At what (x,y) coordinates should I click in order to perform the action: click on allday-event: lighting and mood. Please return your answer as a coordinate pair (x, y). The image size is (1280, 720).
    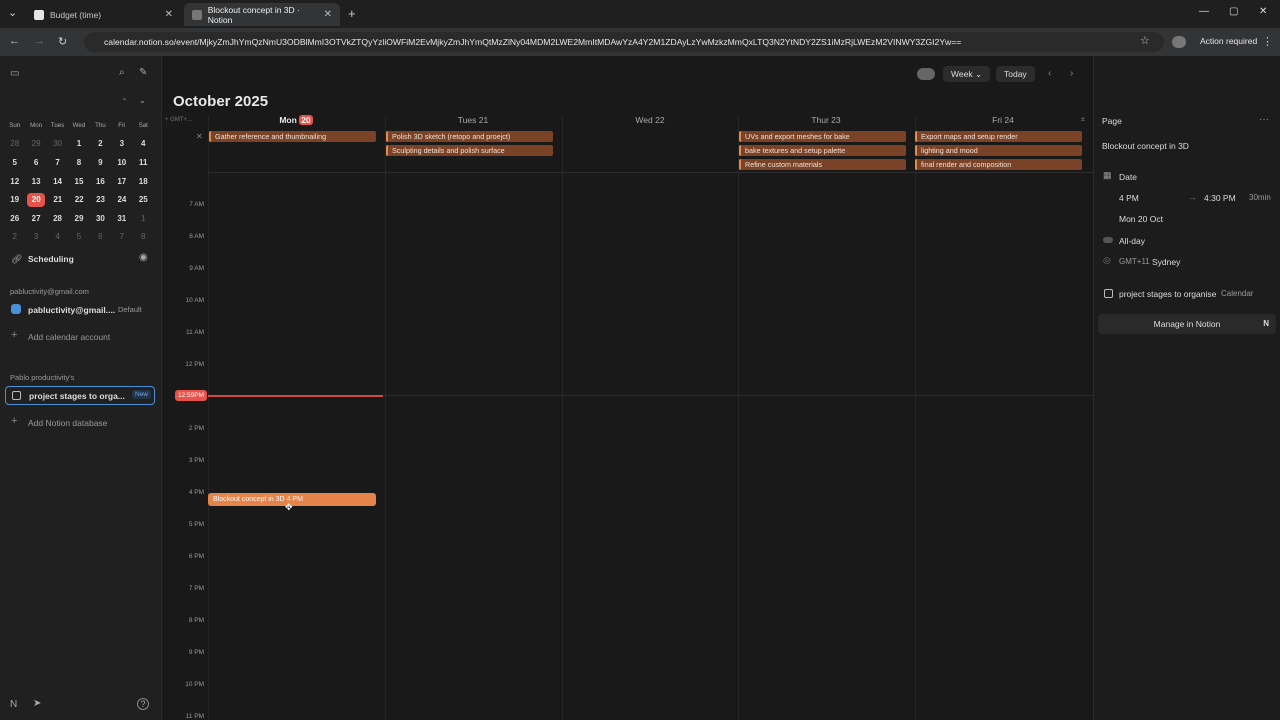
    Looking at the image, I should click on (998, 150).